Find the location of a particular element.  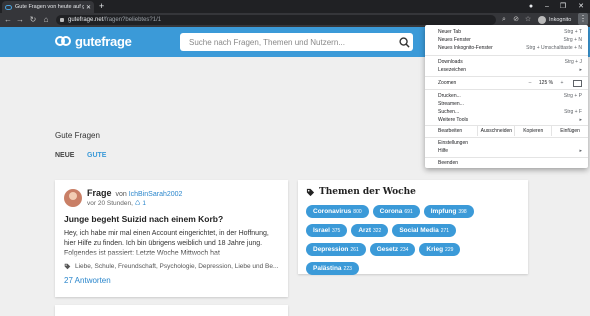

maximize-icon: ❐ is located at coordinates (563, 6).